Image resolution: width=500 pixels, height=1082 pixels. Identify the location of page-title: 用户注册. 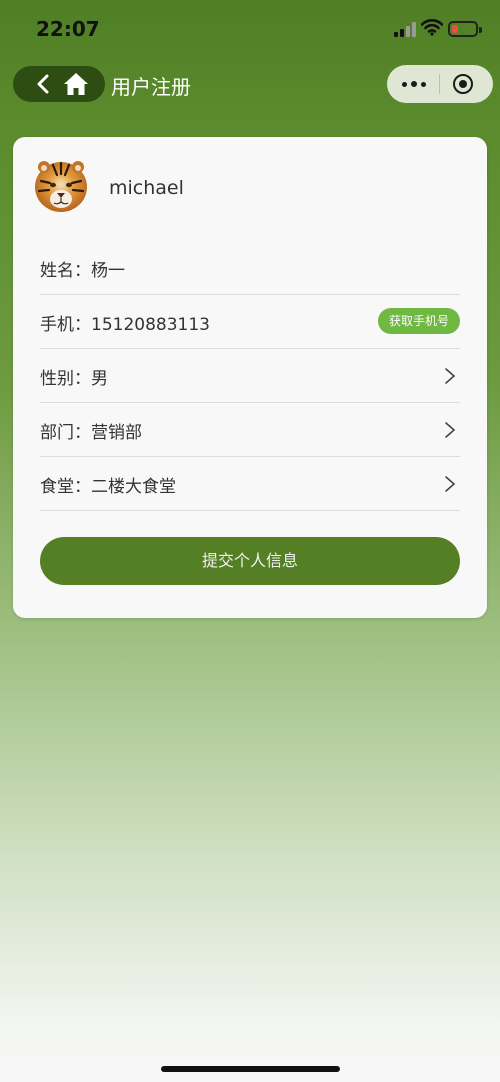
(151, 87).